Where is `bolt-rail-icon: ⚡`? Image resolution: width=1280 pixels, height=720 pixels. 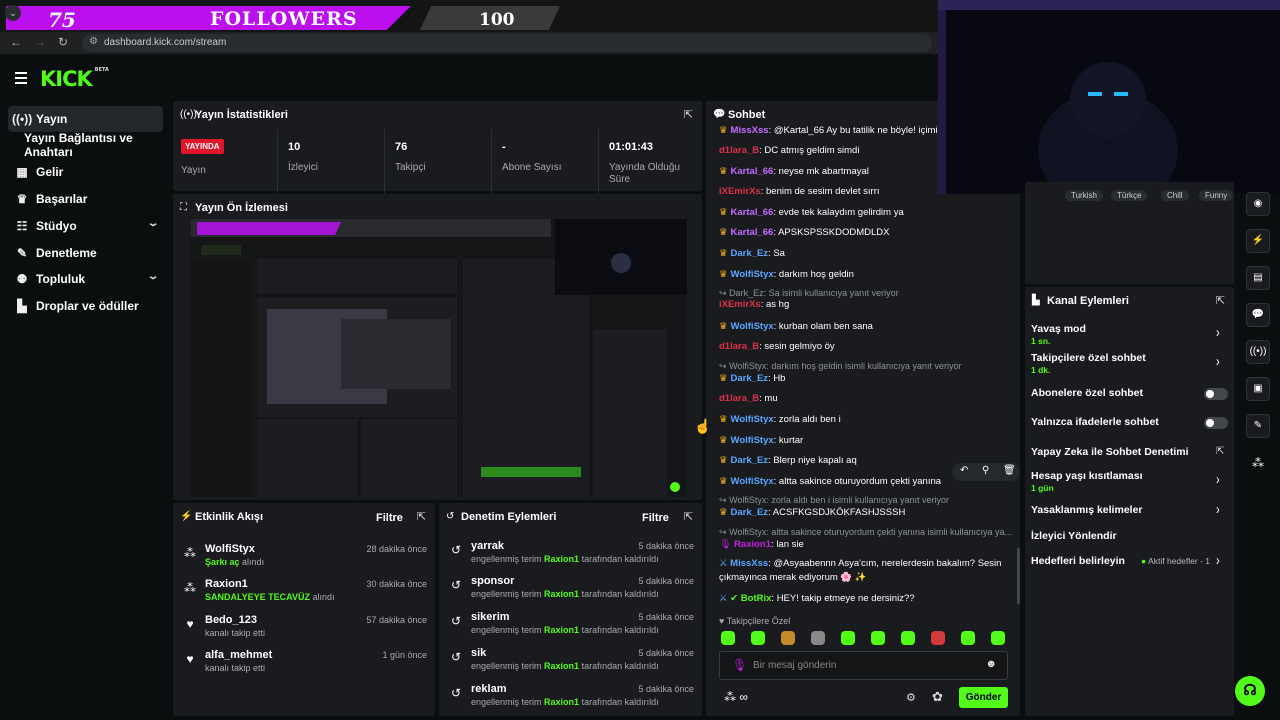 bolt-rail-icon: ⚡ is located at coordinates (1258, 241).